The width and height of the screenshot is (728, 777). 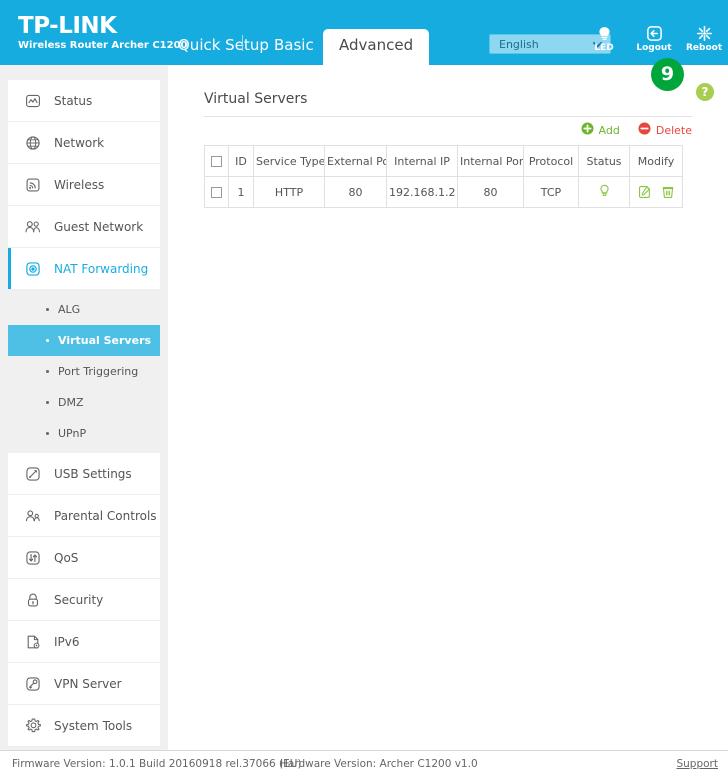 I want to click on cell-external-port: 80, so click(x=355, y=192).